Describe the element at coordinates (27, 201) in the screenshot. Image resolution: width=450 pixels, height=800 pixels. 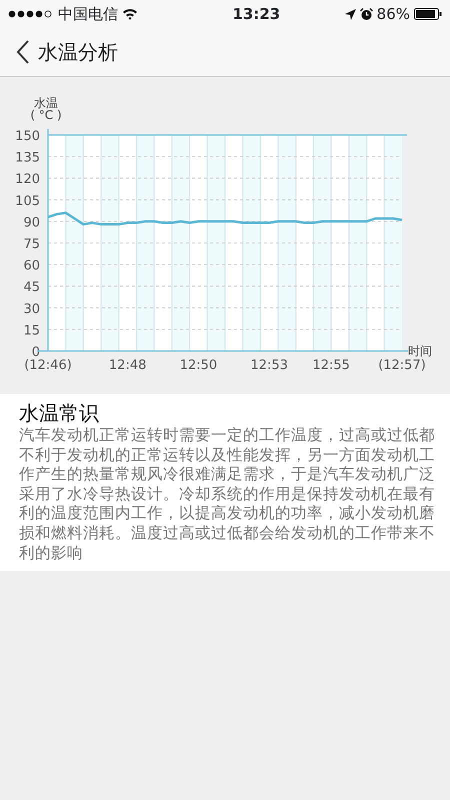
I see `y-tick-label: 105` at that location.